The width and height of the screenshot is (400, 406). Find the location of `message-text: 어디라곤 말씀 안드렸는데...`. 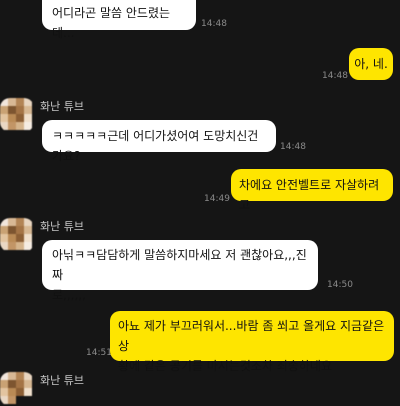

message-text: 어디라곤 말씀 안드렸는데... is located at coordinates (111, 23).